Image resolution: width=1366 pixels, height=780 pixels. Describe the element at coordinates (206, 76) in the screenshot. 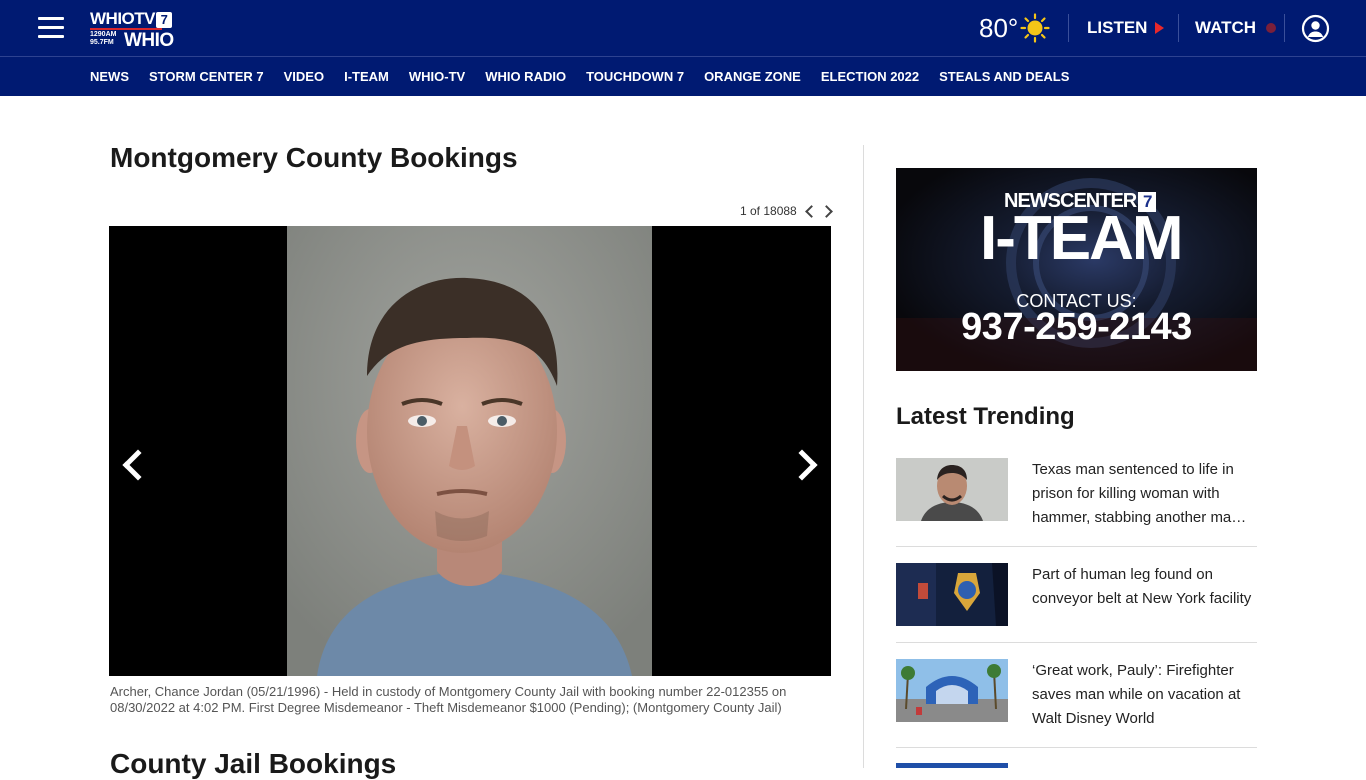

I see `nav-item-storm-center-7: STORM CENTER 7` at that location.